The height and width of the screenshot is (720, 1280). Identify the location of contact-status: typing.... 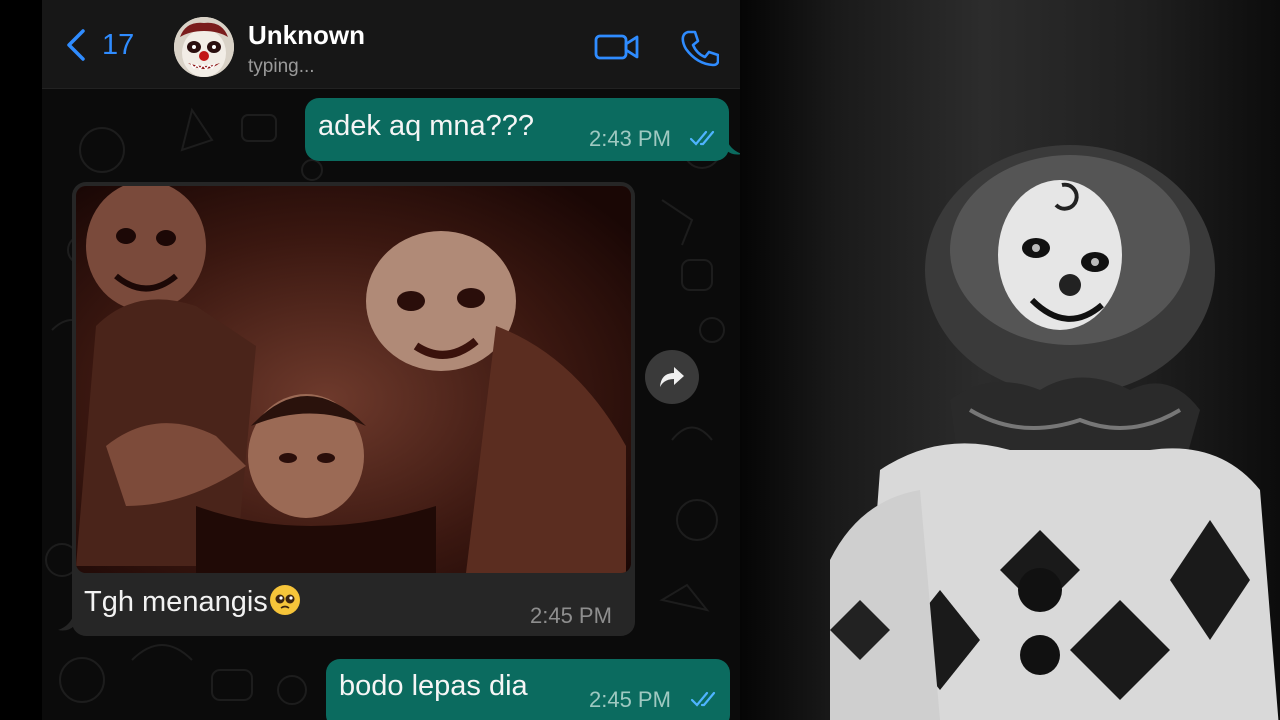
(281, 66).